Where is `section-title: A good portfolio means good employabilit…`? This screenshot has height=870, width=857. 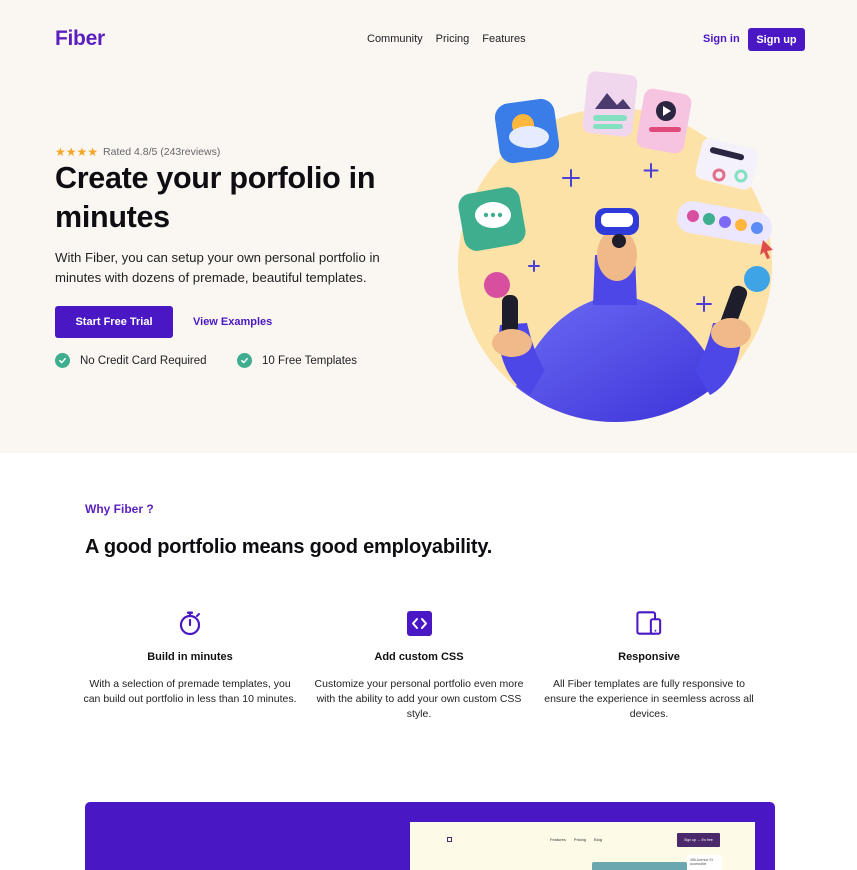 section-title: A good portfolio means good employabilit… is located at coordinates (289, 547).